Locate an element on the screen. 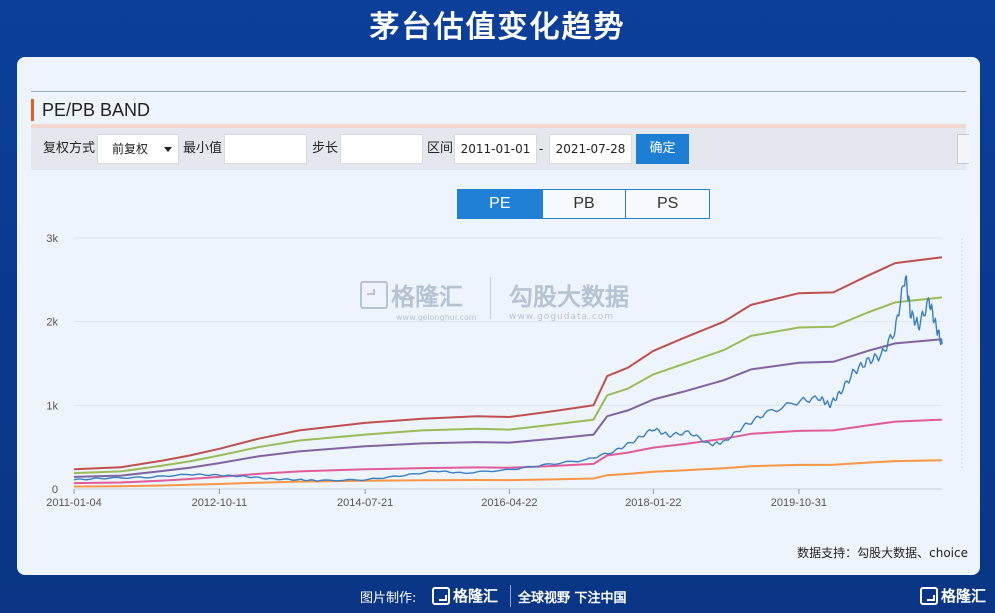 This screenshot has height=613, width=995. x-tick-label: 2019-10-31 is located at coordinates (799, 503).